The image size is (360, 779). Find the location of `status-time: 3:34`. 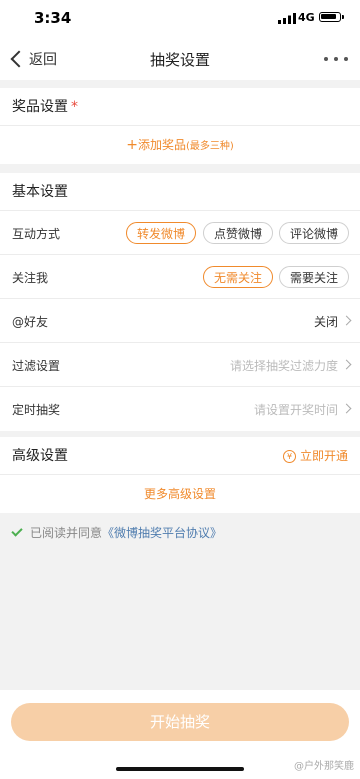

status-time: 3:34 is located at coordinates (53, 18).